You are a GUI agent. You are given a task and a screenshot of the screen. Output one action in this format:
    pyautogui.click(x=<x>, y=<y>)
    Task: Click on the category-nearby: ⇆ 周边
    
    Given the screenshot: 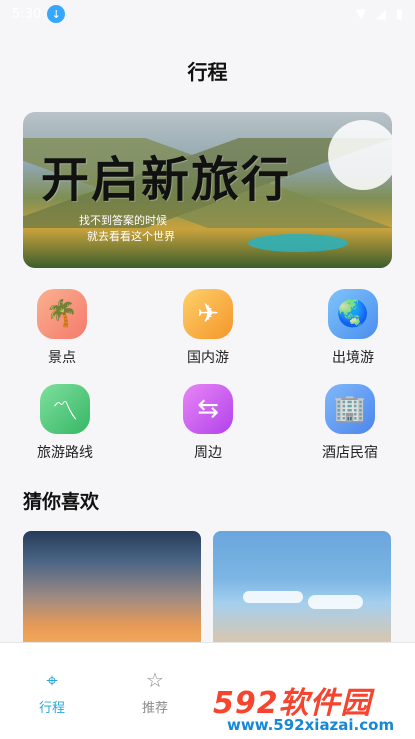 What is the action you would take?
    pyautogui.click(x=208, y=423)
    